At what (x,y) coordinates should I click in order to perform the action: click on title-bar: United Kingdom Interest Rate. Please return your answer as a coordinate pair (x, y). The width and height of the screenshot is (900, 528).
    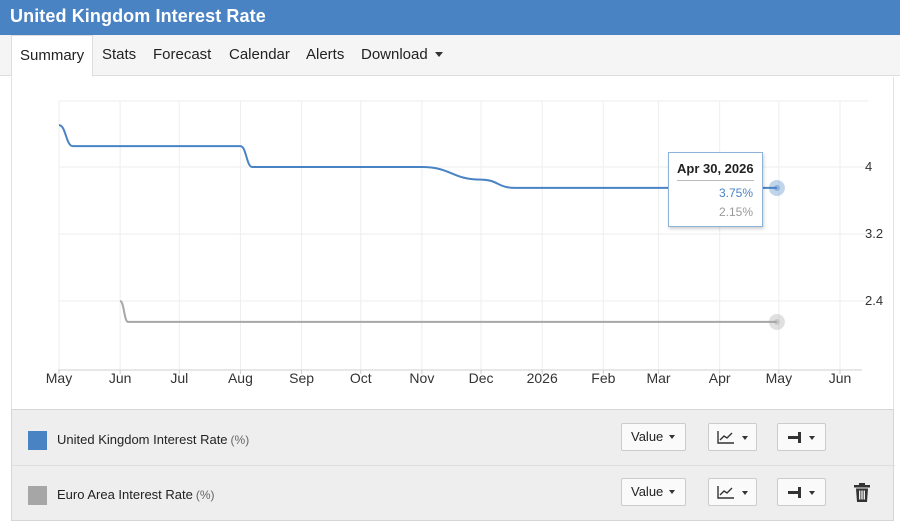
    Looking at the image, I should click on (450, 17).